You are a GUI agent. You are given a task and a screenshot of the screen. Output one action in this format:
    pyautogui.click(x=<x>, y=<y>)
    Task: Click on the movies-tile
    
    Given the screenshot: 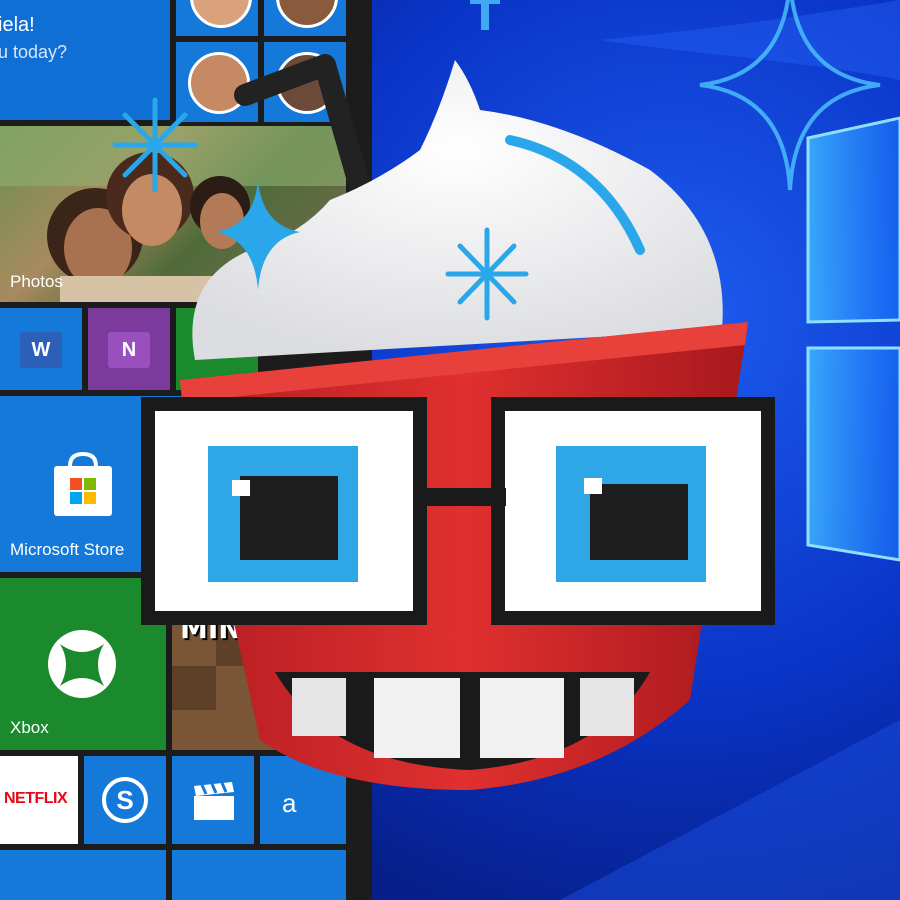 What is the action you would take?
    pyautogui.click(x=213, y=800)
    